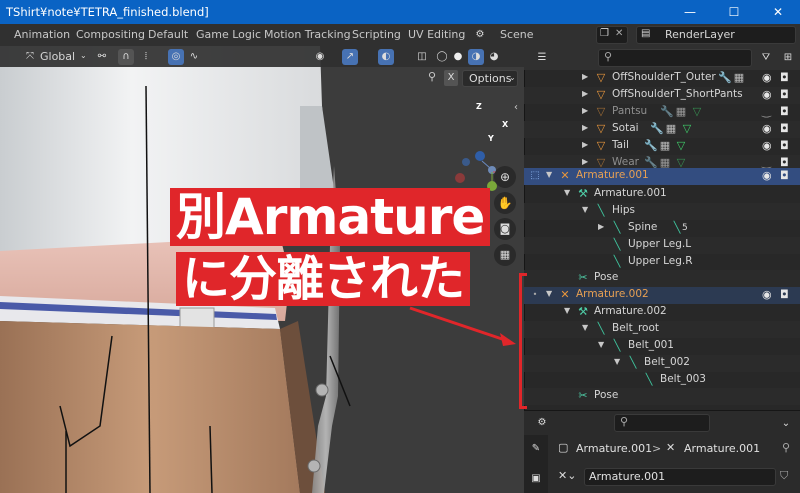 The image size is (800, 493). What do you see at coordinates (228, 34) in the screenshot?
I see `tab-game-logic: Game Logic` at bounding box center [228, 34].